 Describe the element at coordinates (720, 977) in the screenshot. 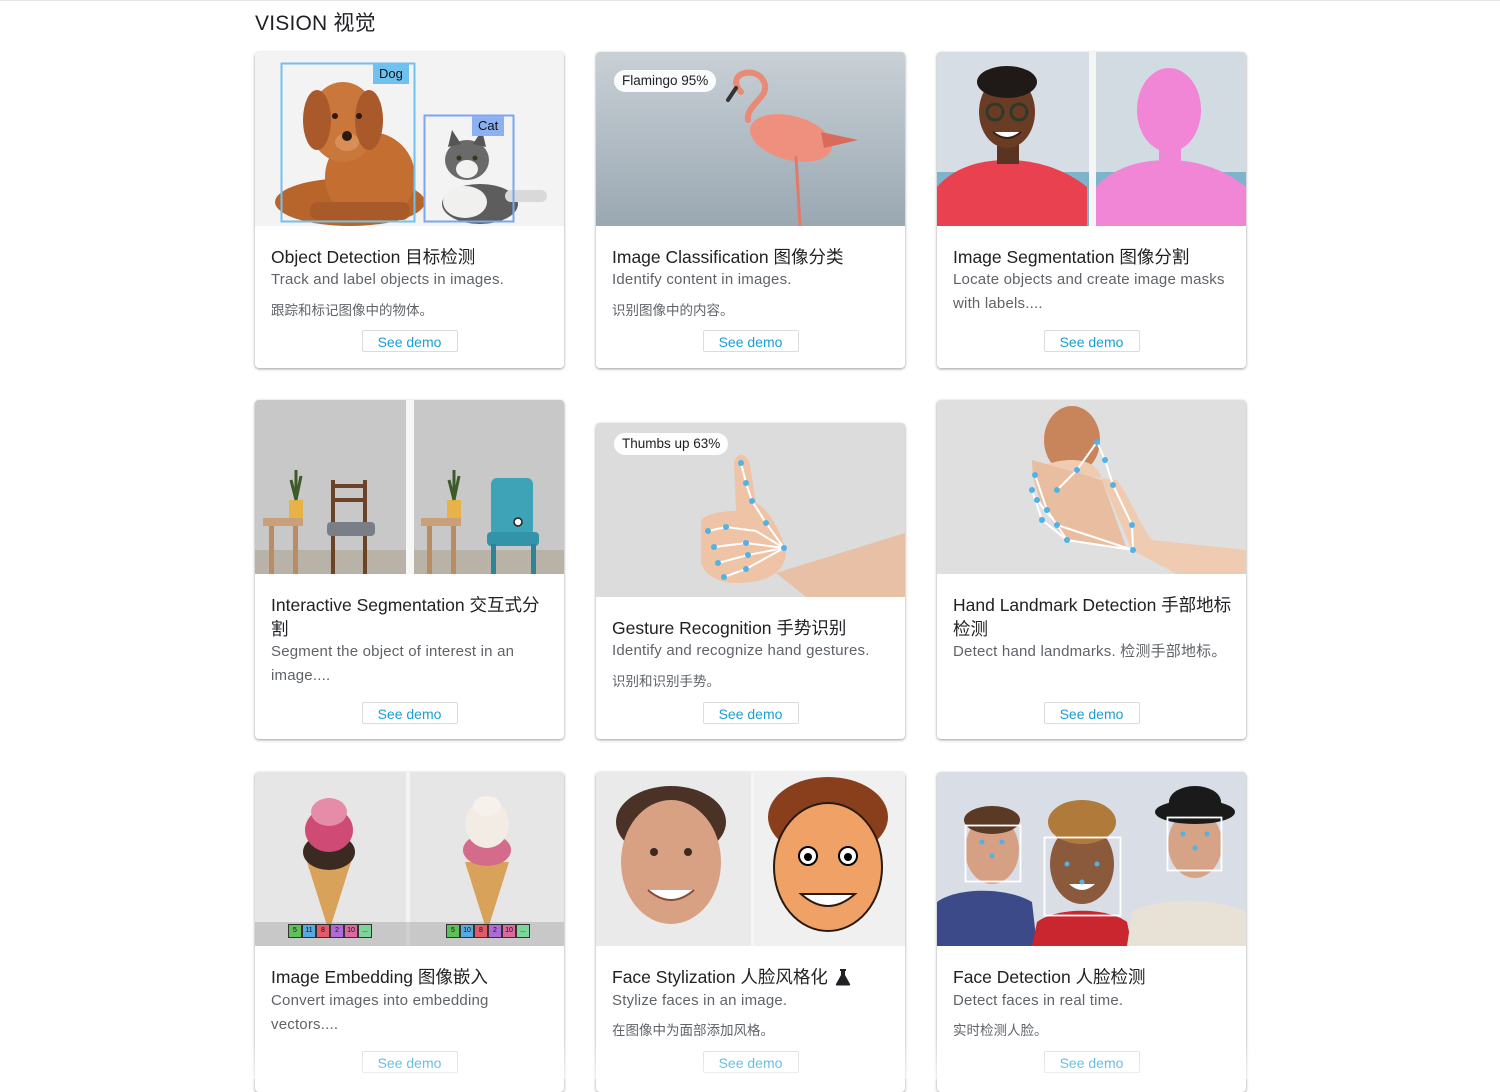

I see `card-title-text: Face Stylization 人脸风格化` at that location.